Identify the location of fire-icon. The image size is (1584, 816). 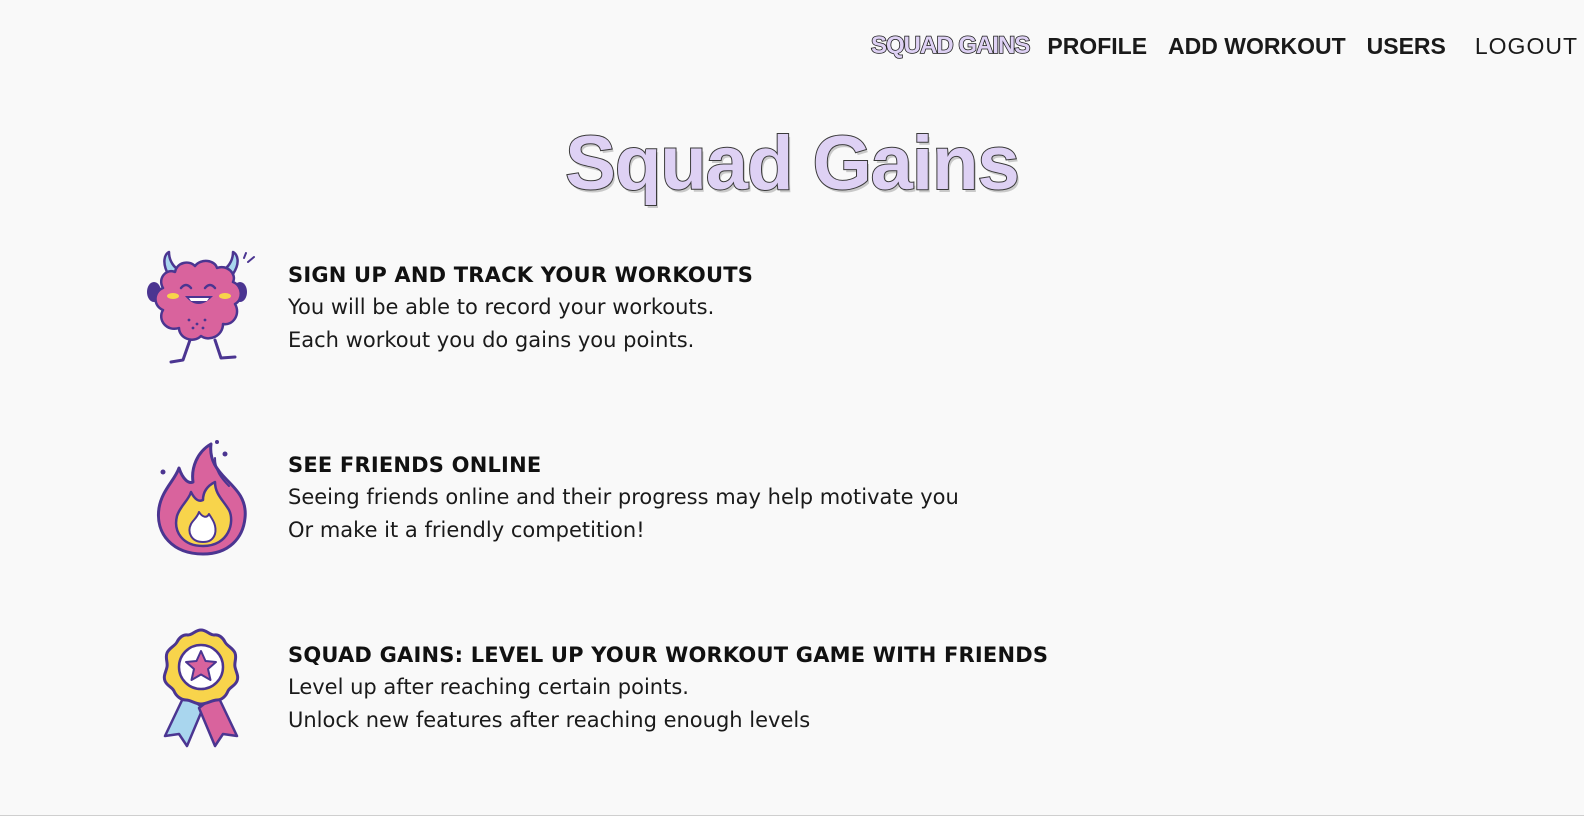
(205, 498).